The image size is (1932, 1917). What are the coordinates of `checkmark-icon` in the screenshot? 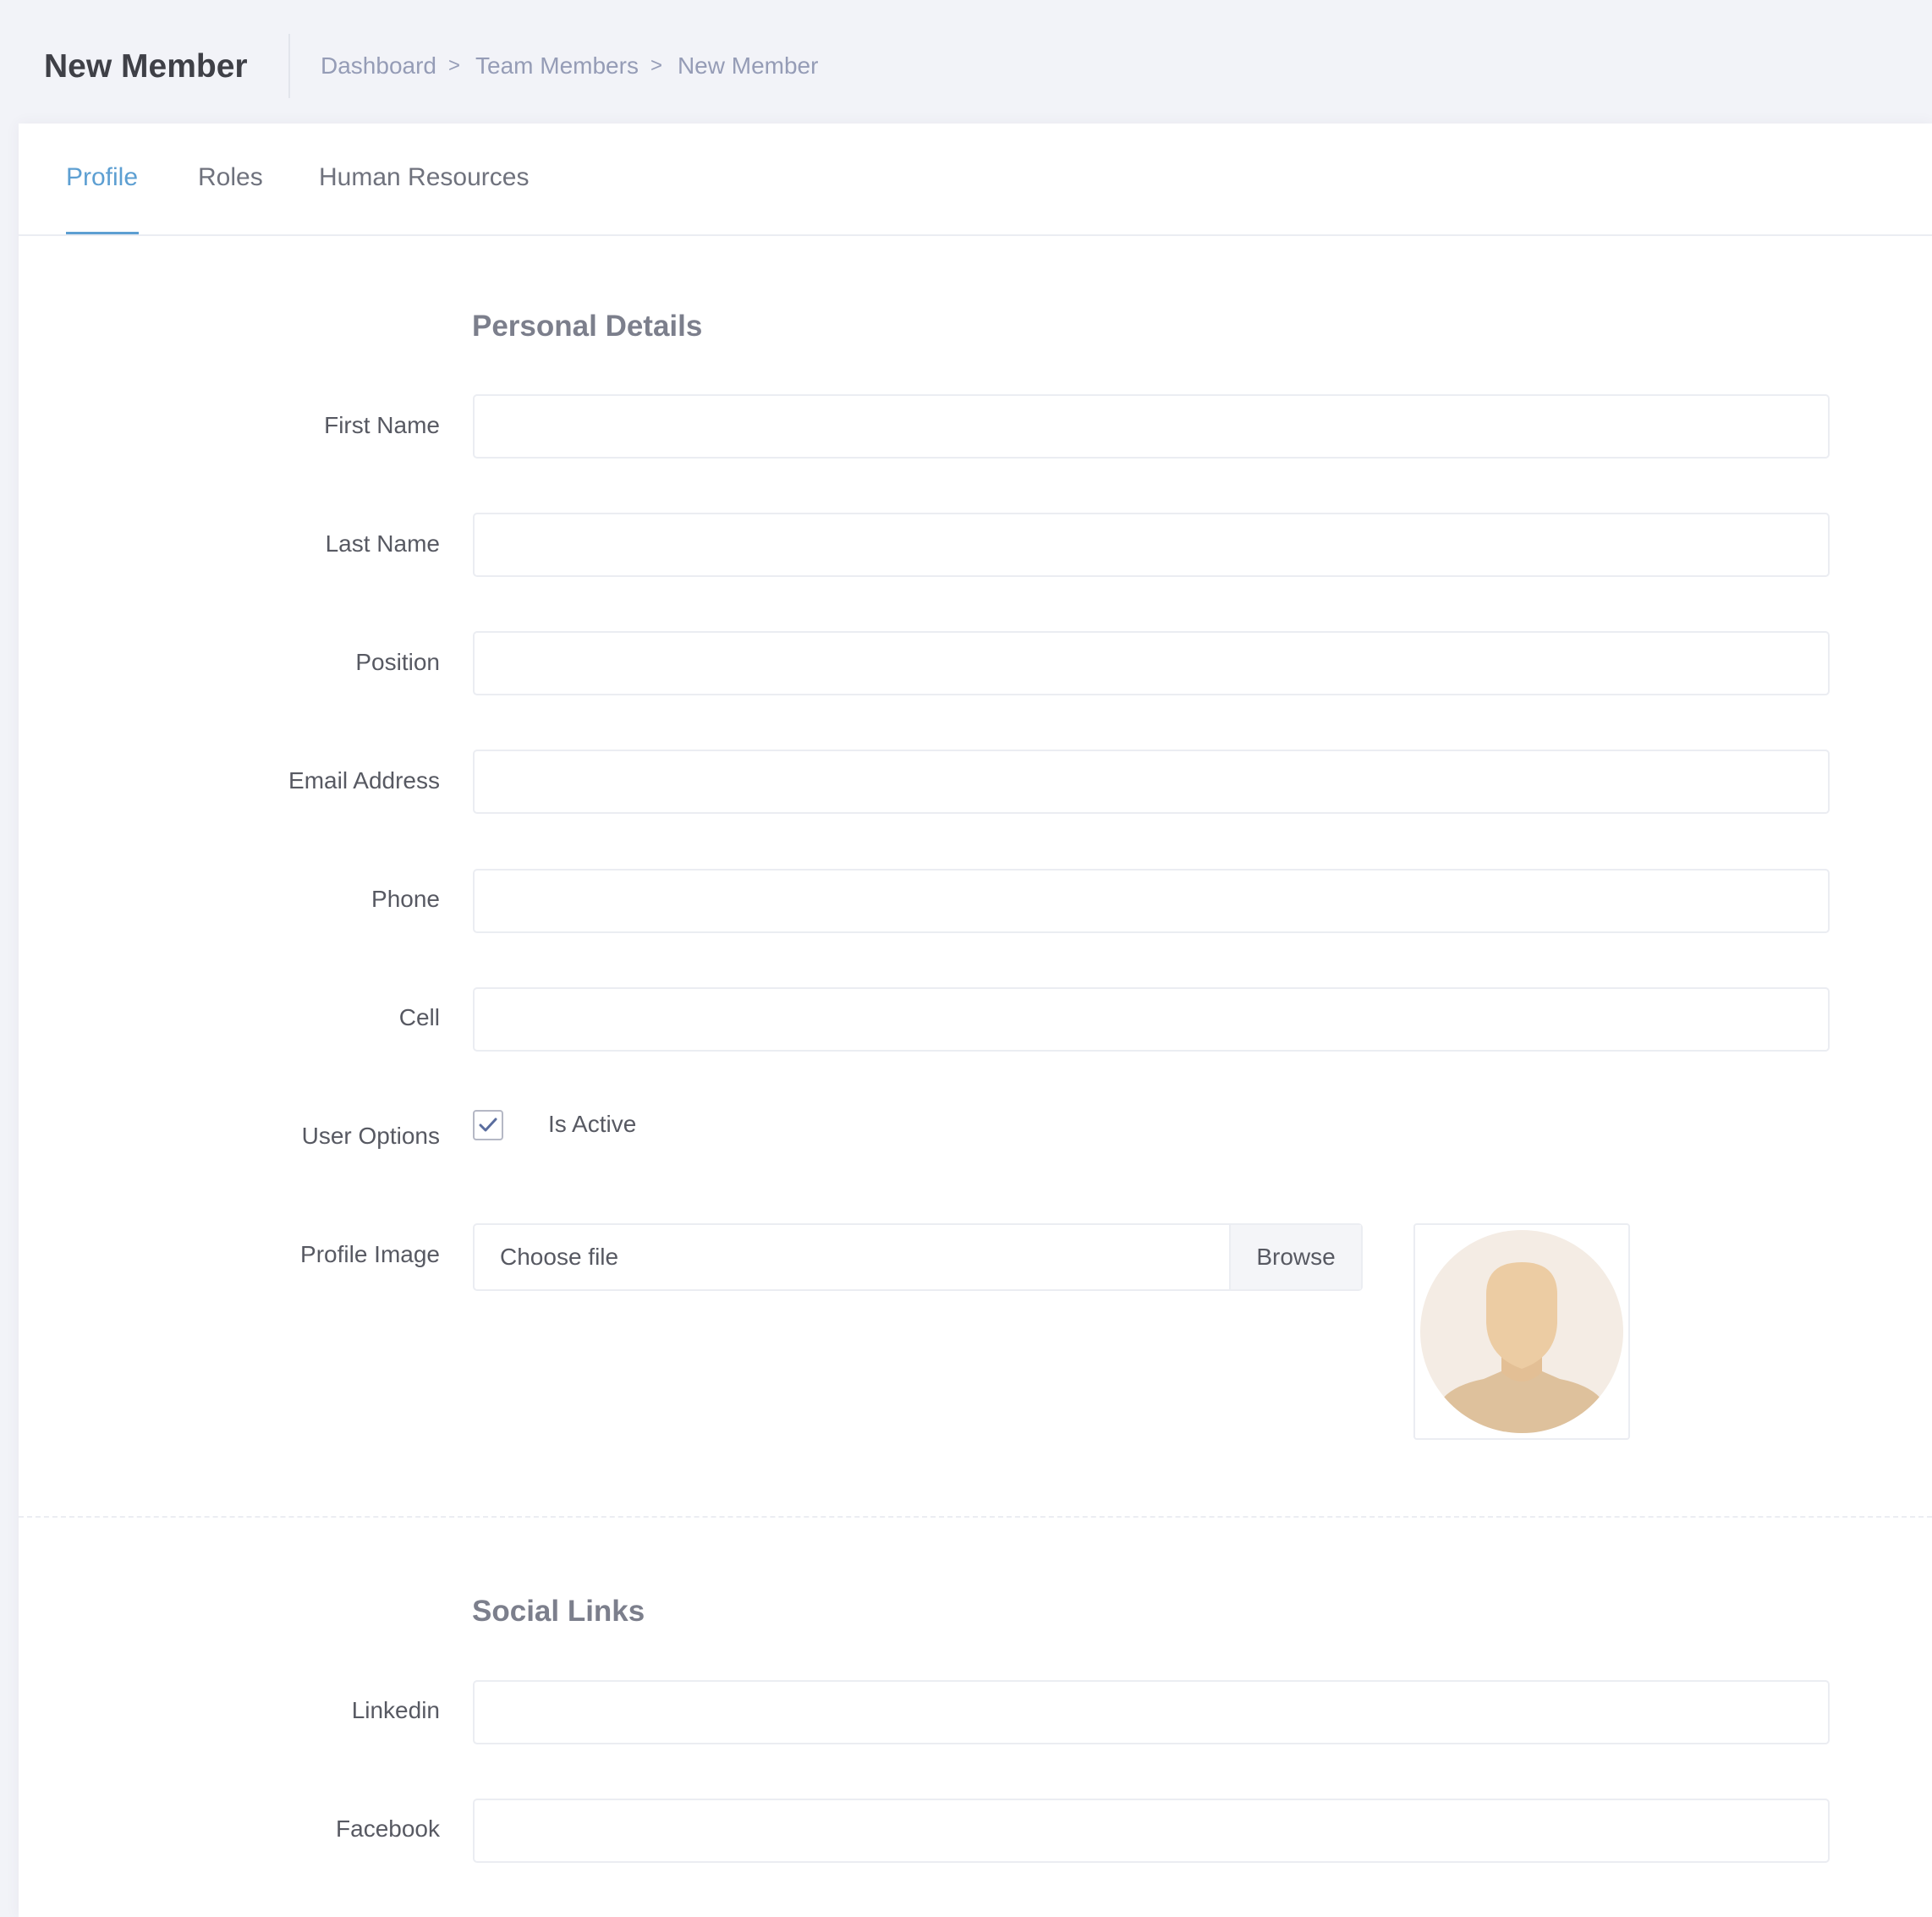 It's located at (488, 1125).